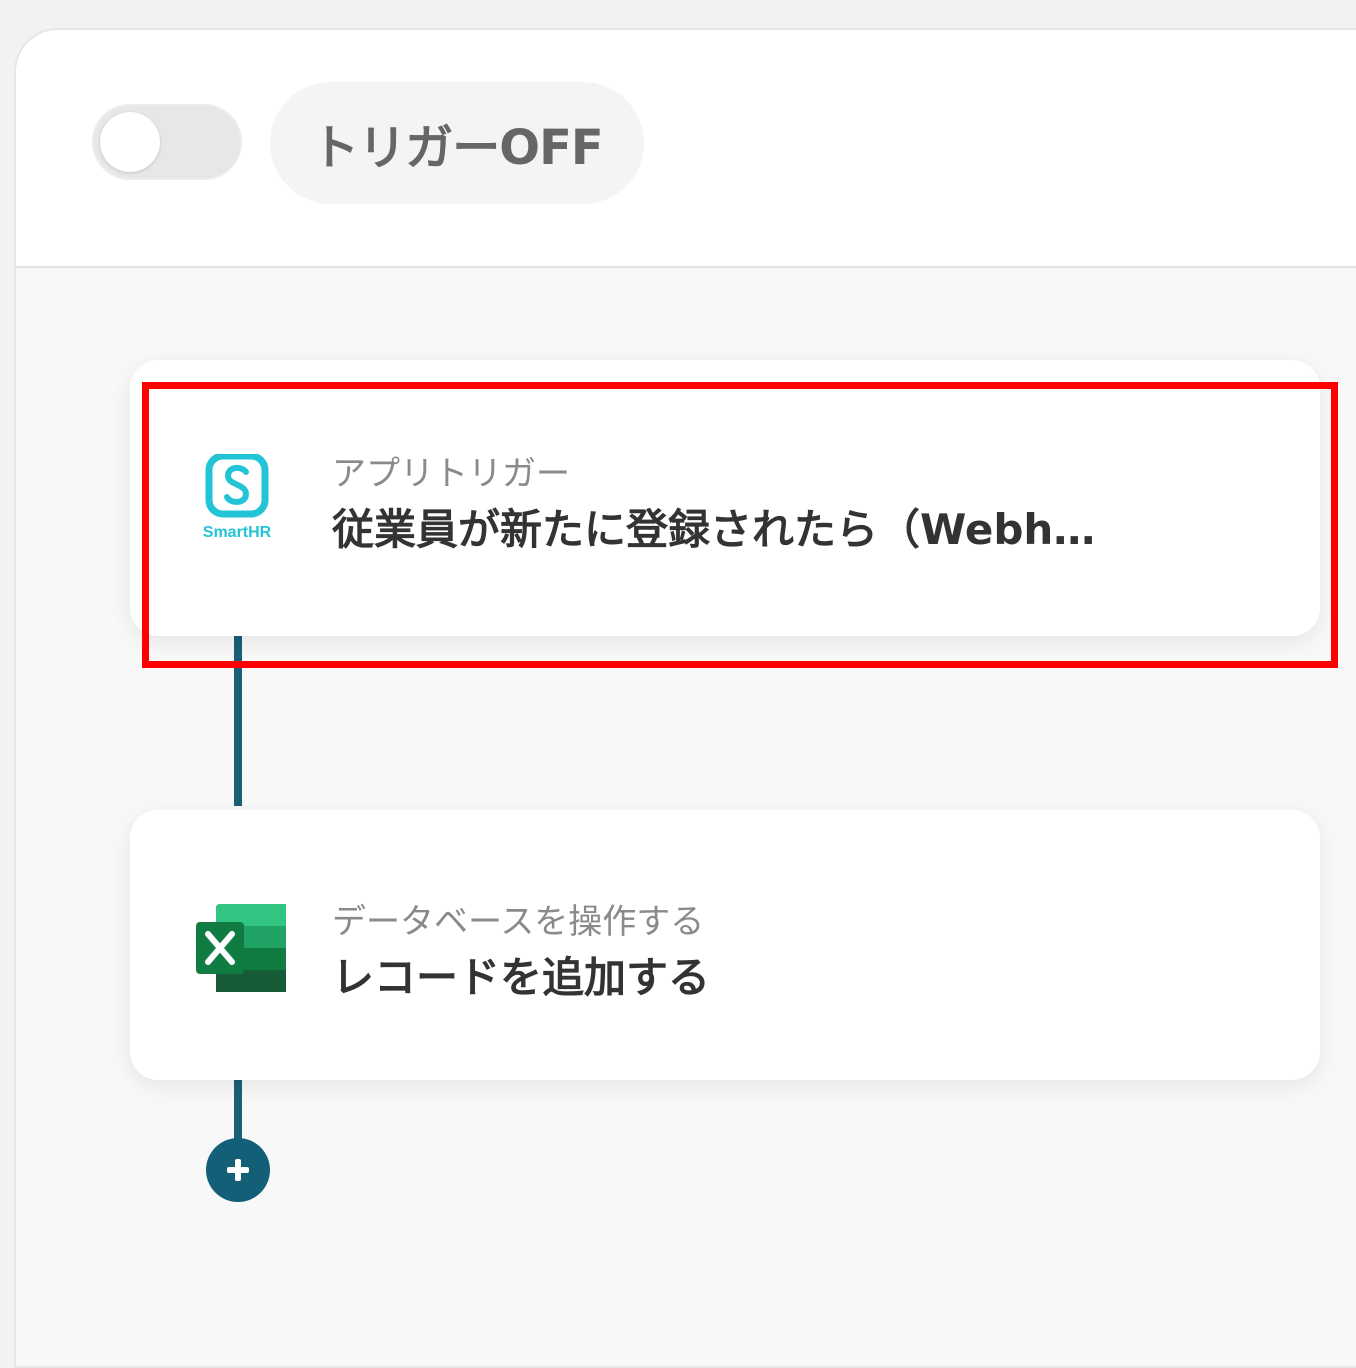 The height and width of the screenshot is (1368, 1356). I want to click on step-title: レコードを追加する, so click(521, 977).